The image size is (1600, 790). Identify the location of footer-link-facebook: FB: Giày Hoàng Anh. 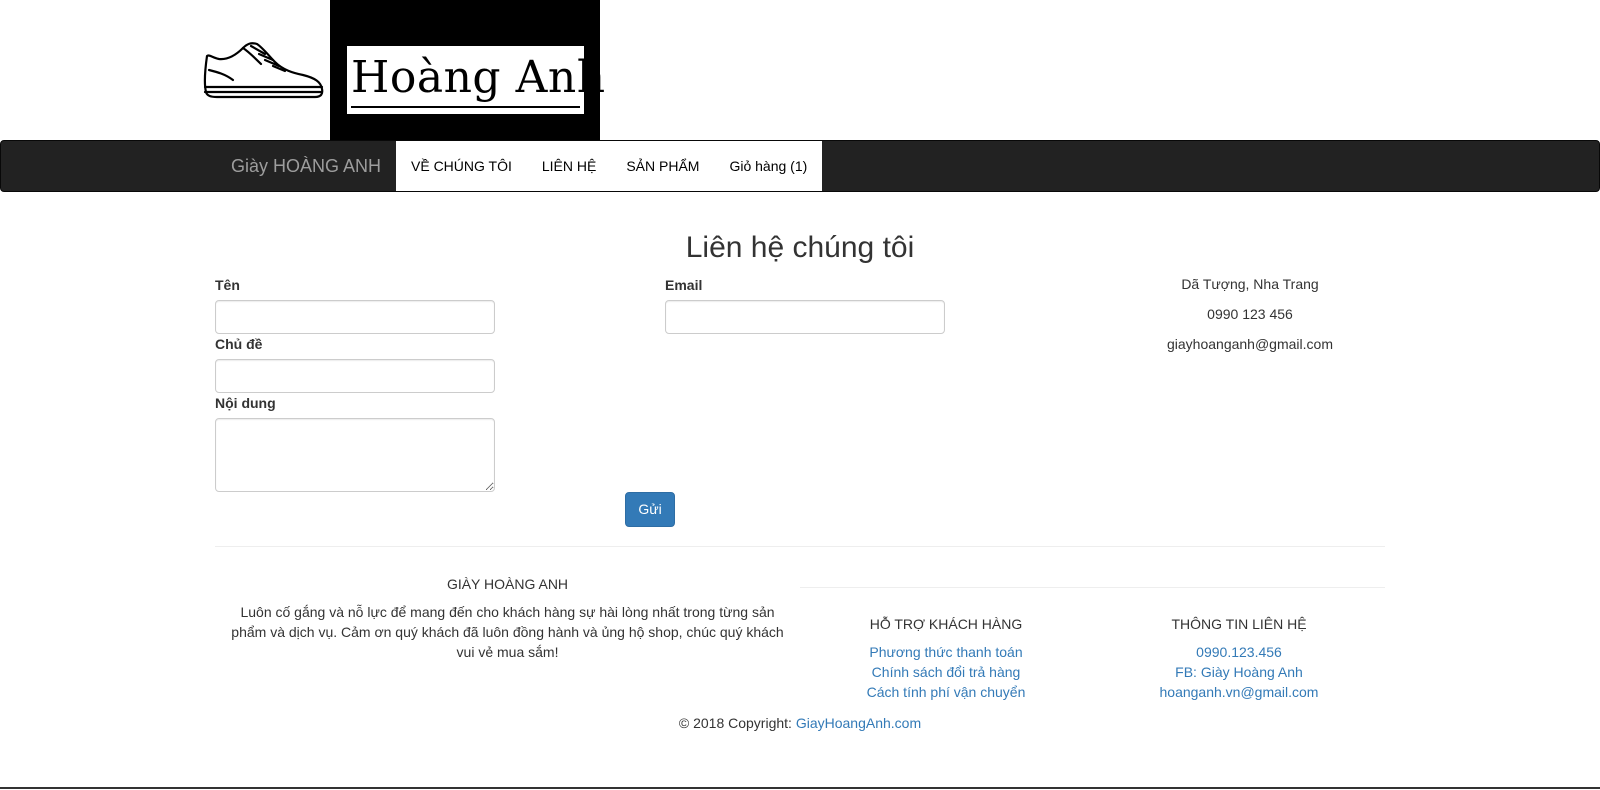
(1239, 672).